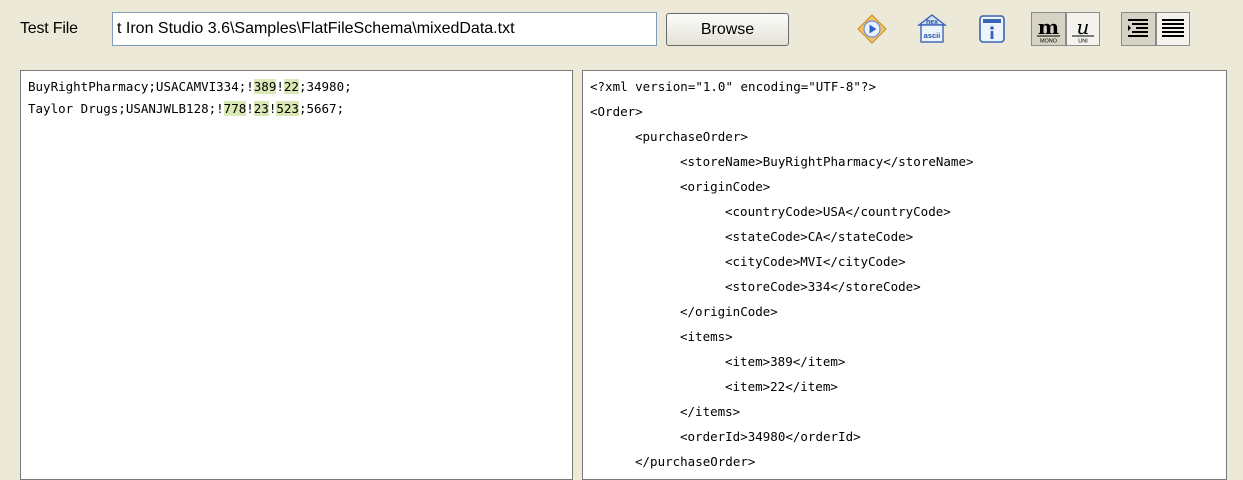  I want to click on svg-text: UNI, so click(1083, 42).